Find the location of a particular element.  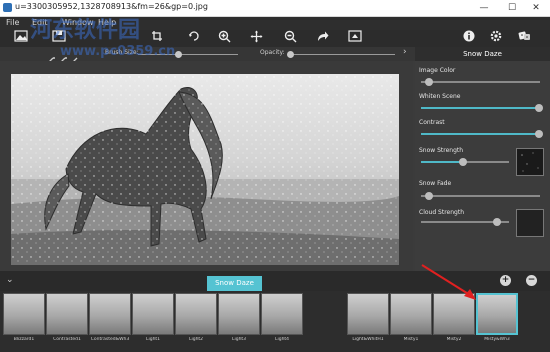

cloud-texture-swatch is located at coordinates (530, 223).